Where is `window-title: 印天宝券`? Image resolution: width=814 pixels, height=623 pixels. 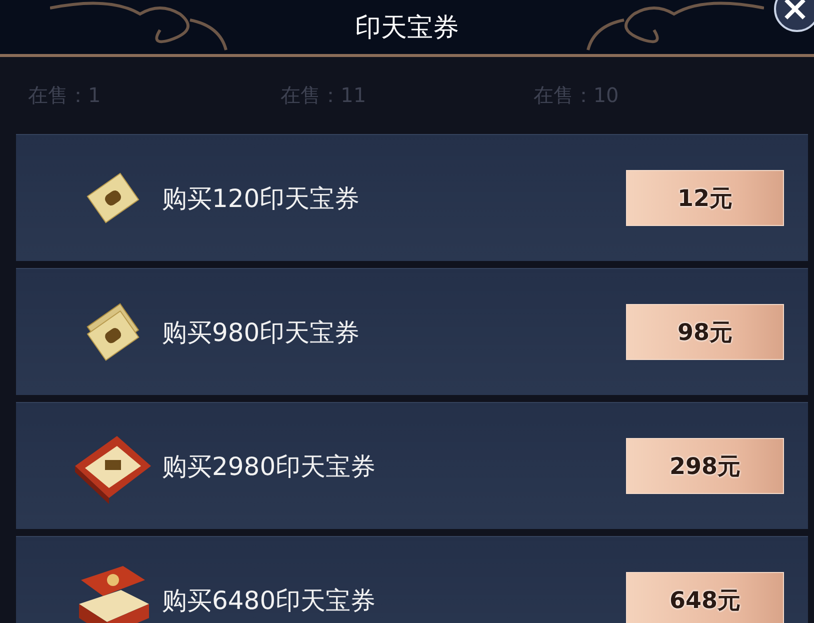
window-title: 印天宝券 is located at coordinates (407, 28).